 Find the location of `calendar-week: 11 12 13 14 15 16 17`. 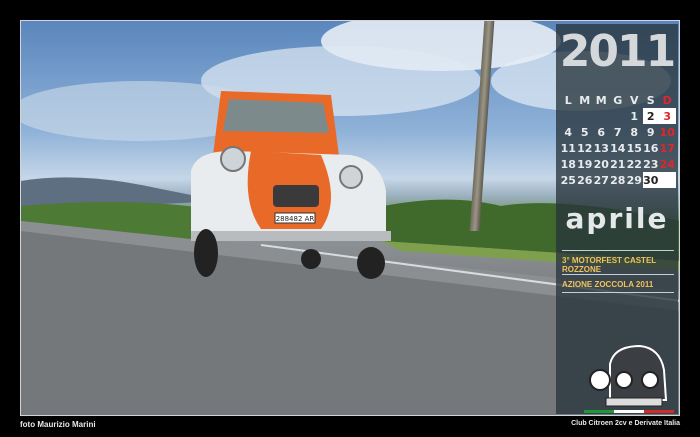

calendar-week: 11 12 13 14 15 16 17 is located at coordinates (618, 148).